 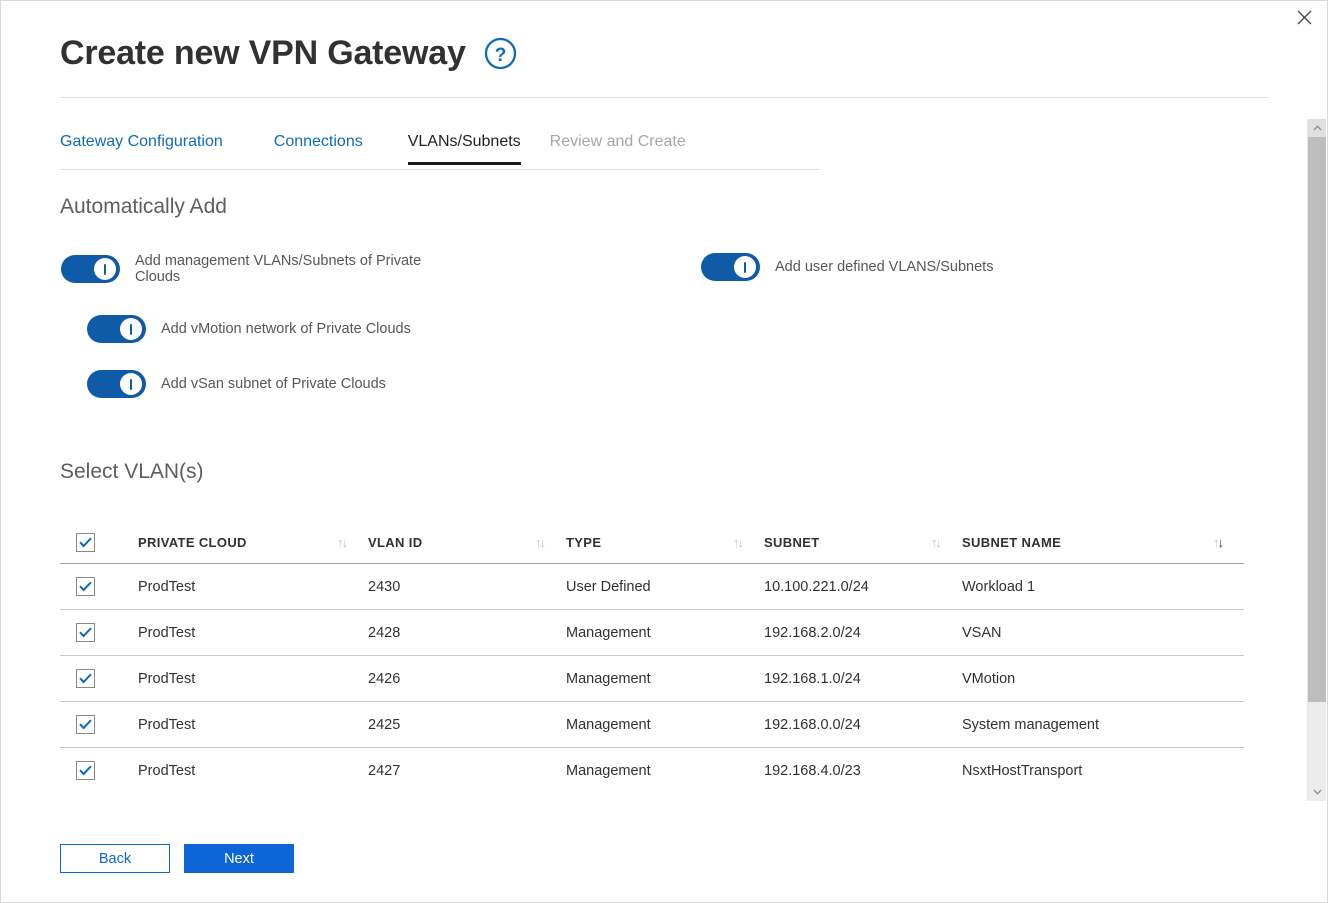 I want to click on cell-vlan-id: 2427, so click(x=467, y=770).